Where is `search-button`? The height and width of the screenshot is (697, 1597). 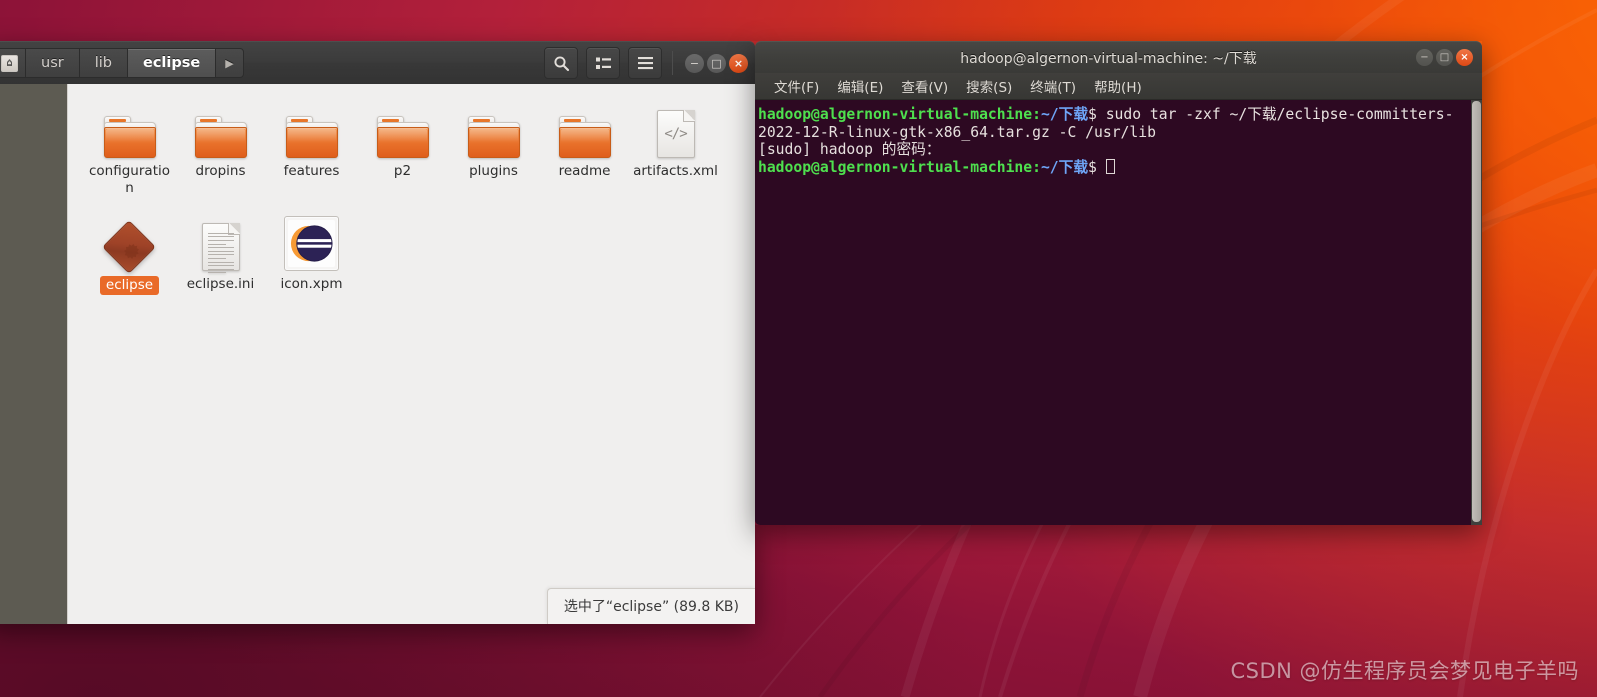
search-button is located at coordinates (561, 63).